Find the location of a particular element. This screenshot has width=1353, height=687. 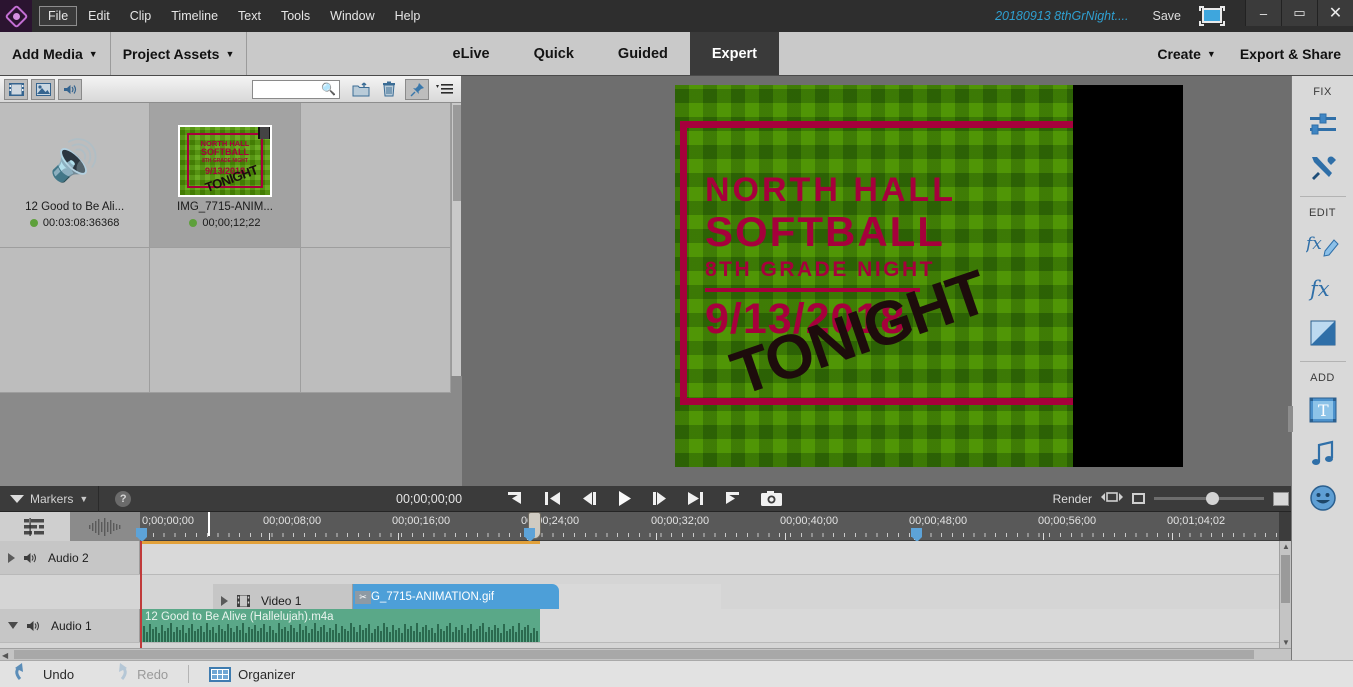

add-media-button: Add Media ▼ is located at coordinates (55, 53).